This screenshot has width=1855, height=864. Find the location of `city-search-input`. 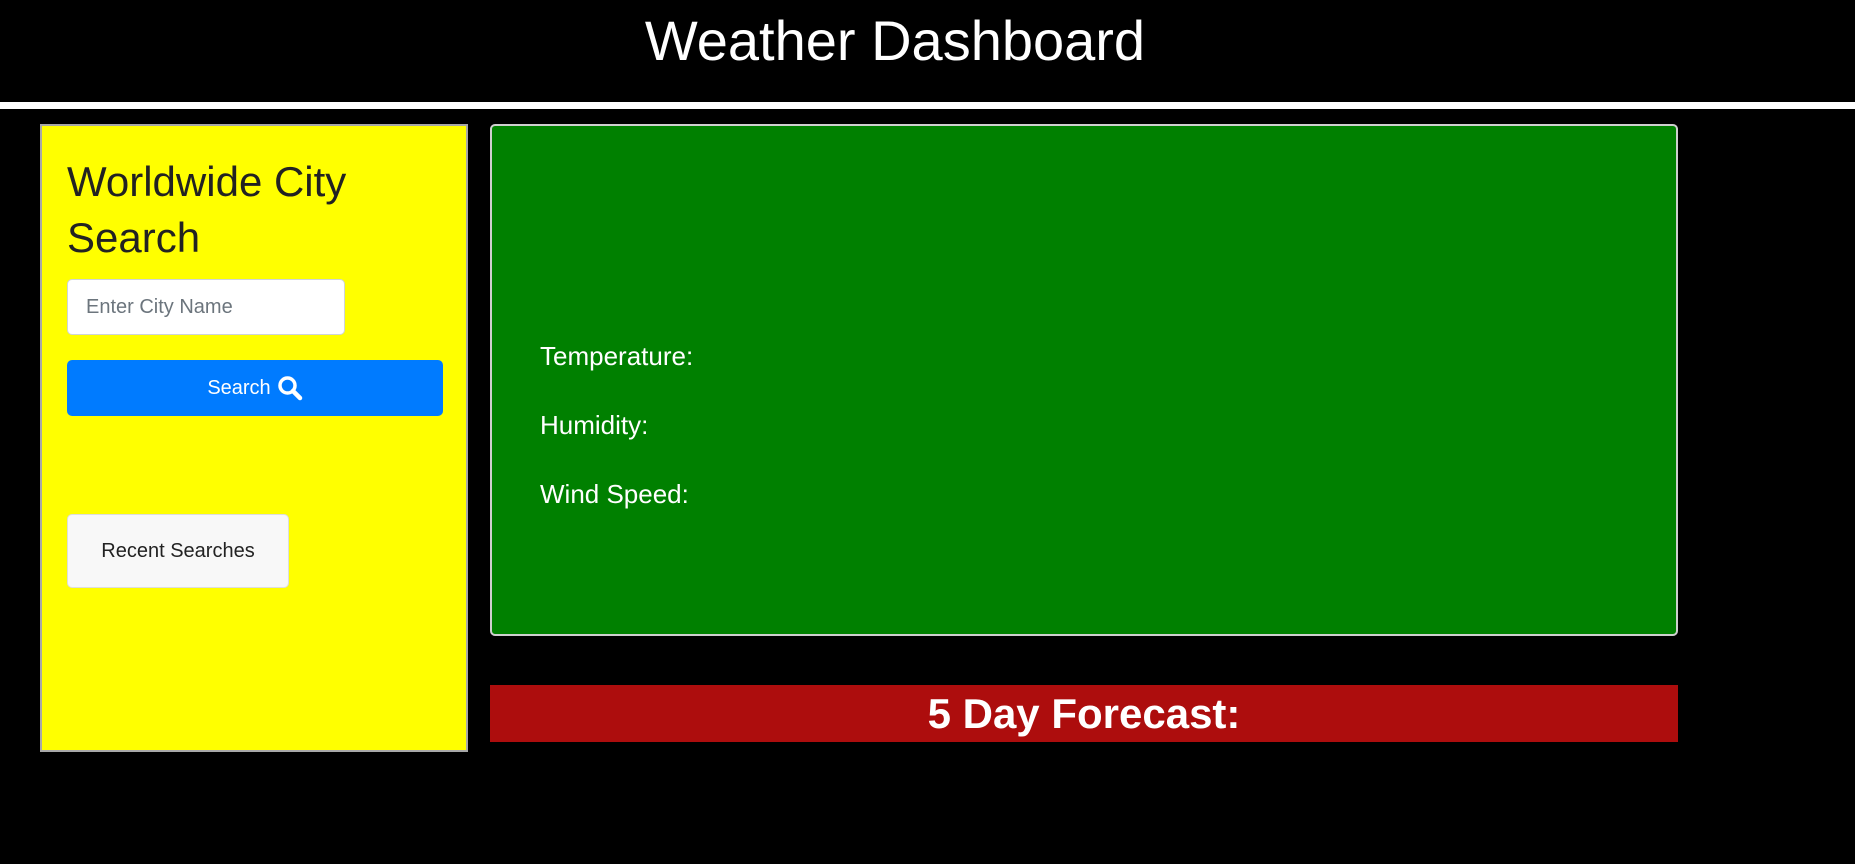

city-search-input is located at coordinates (206, 307).